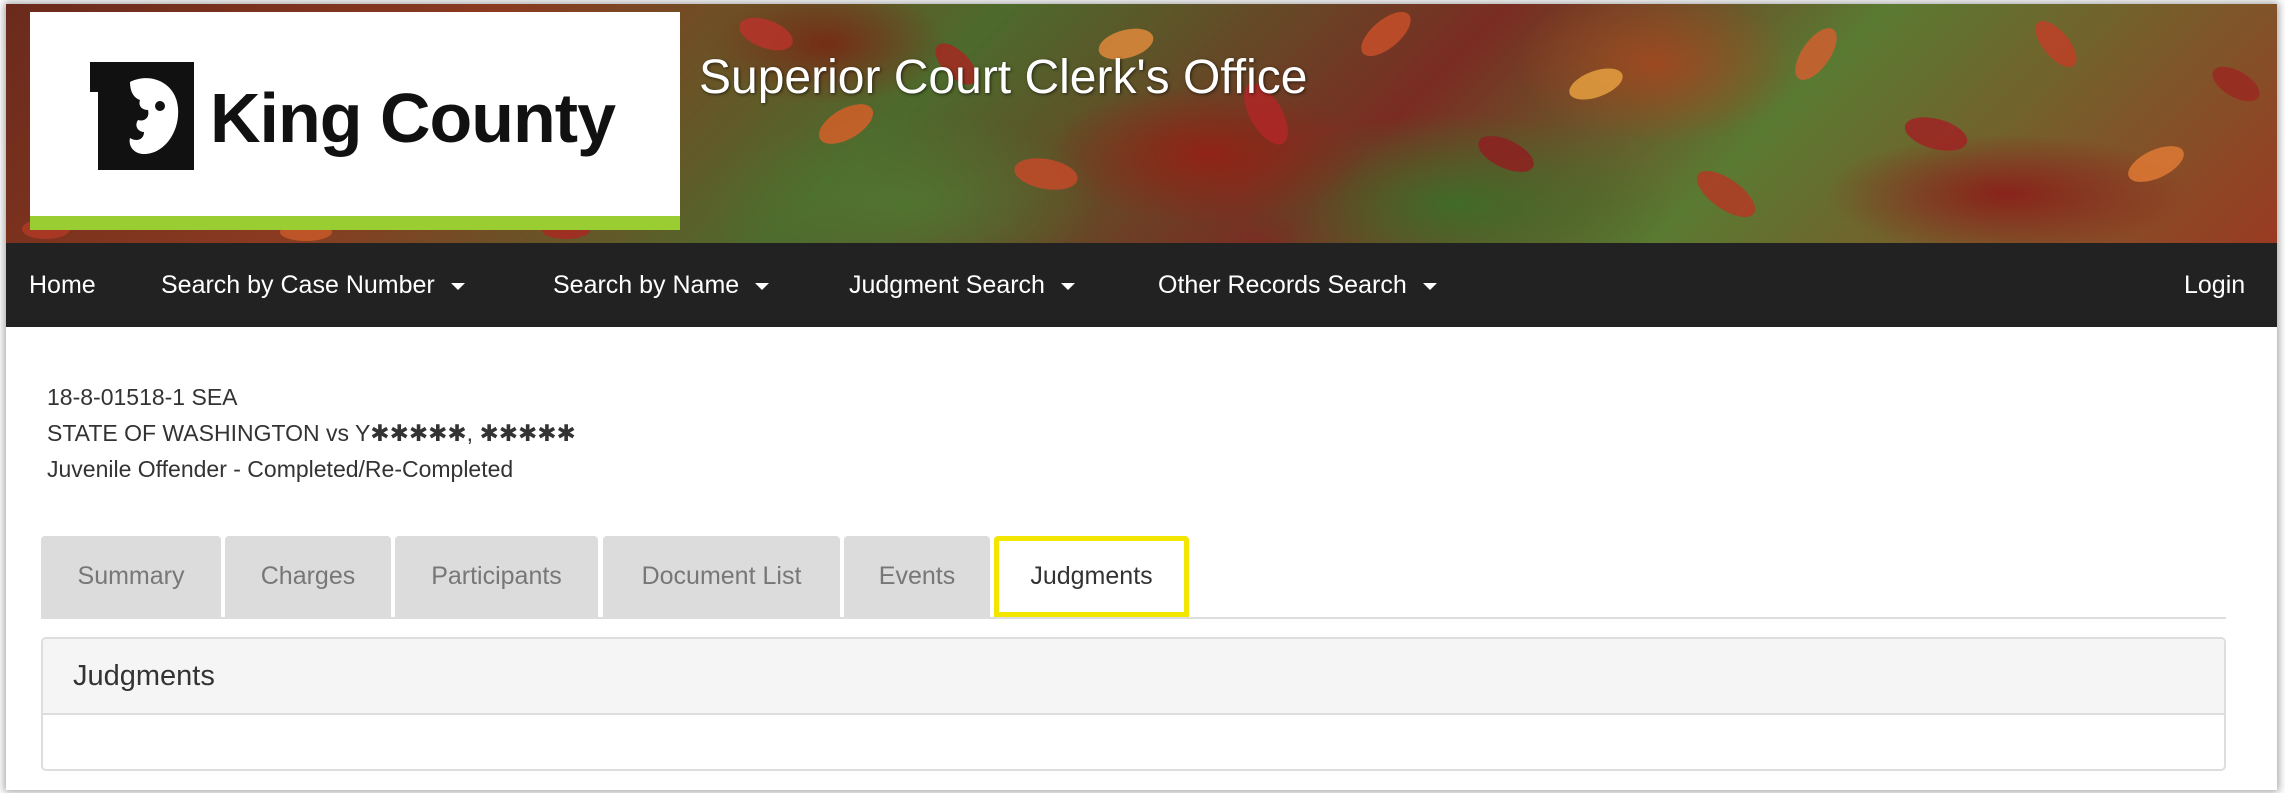  I want to click on nav-login-label: Login, so click(2215, 285).